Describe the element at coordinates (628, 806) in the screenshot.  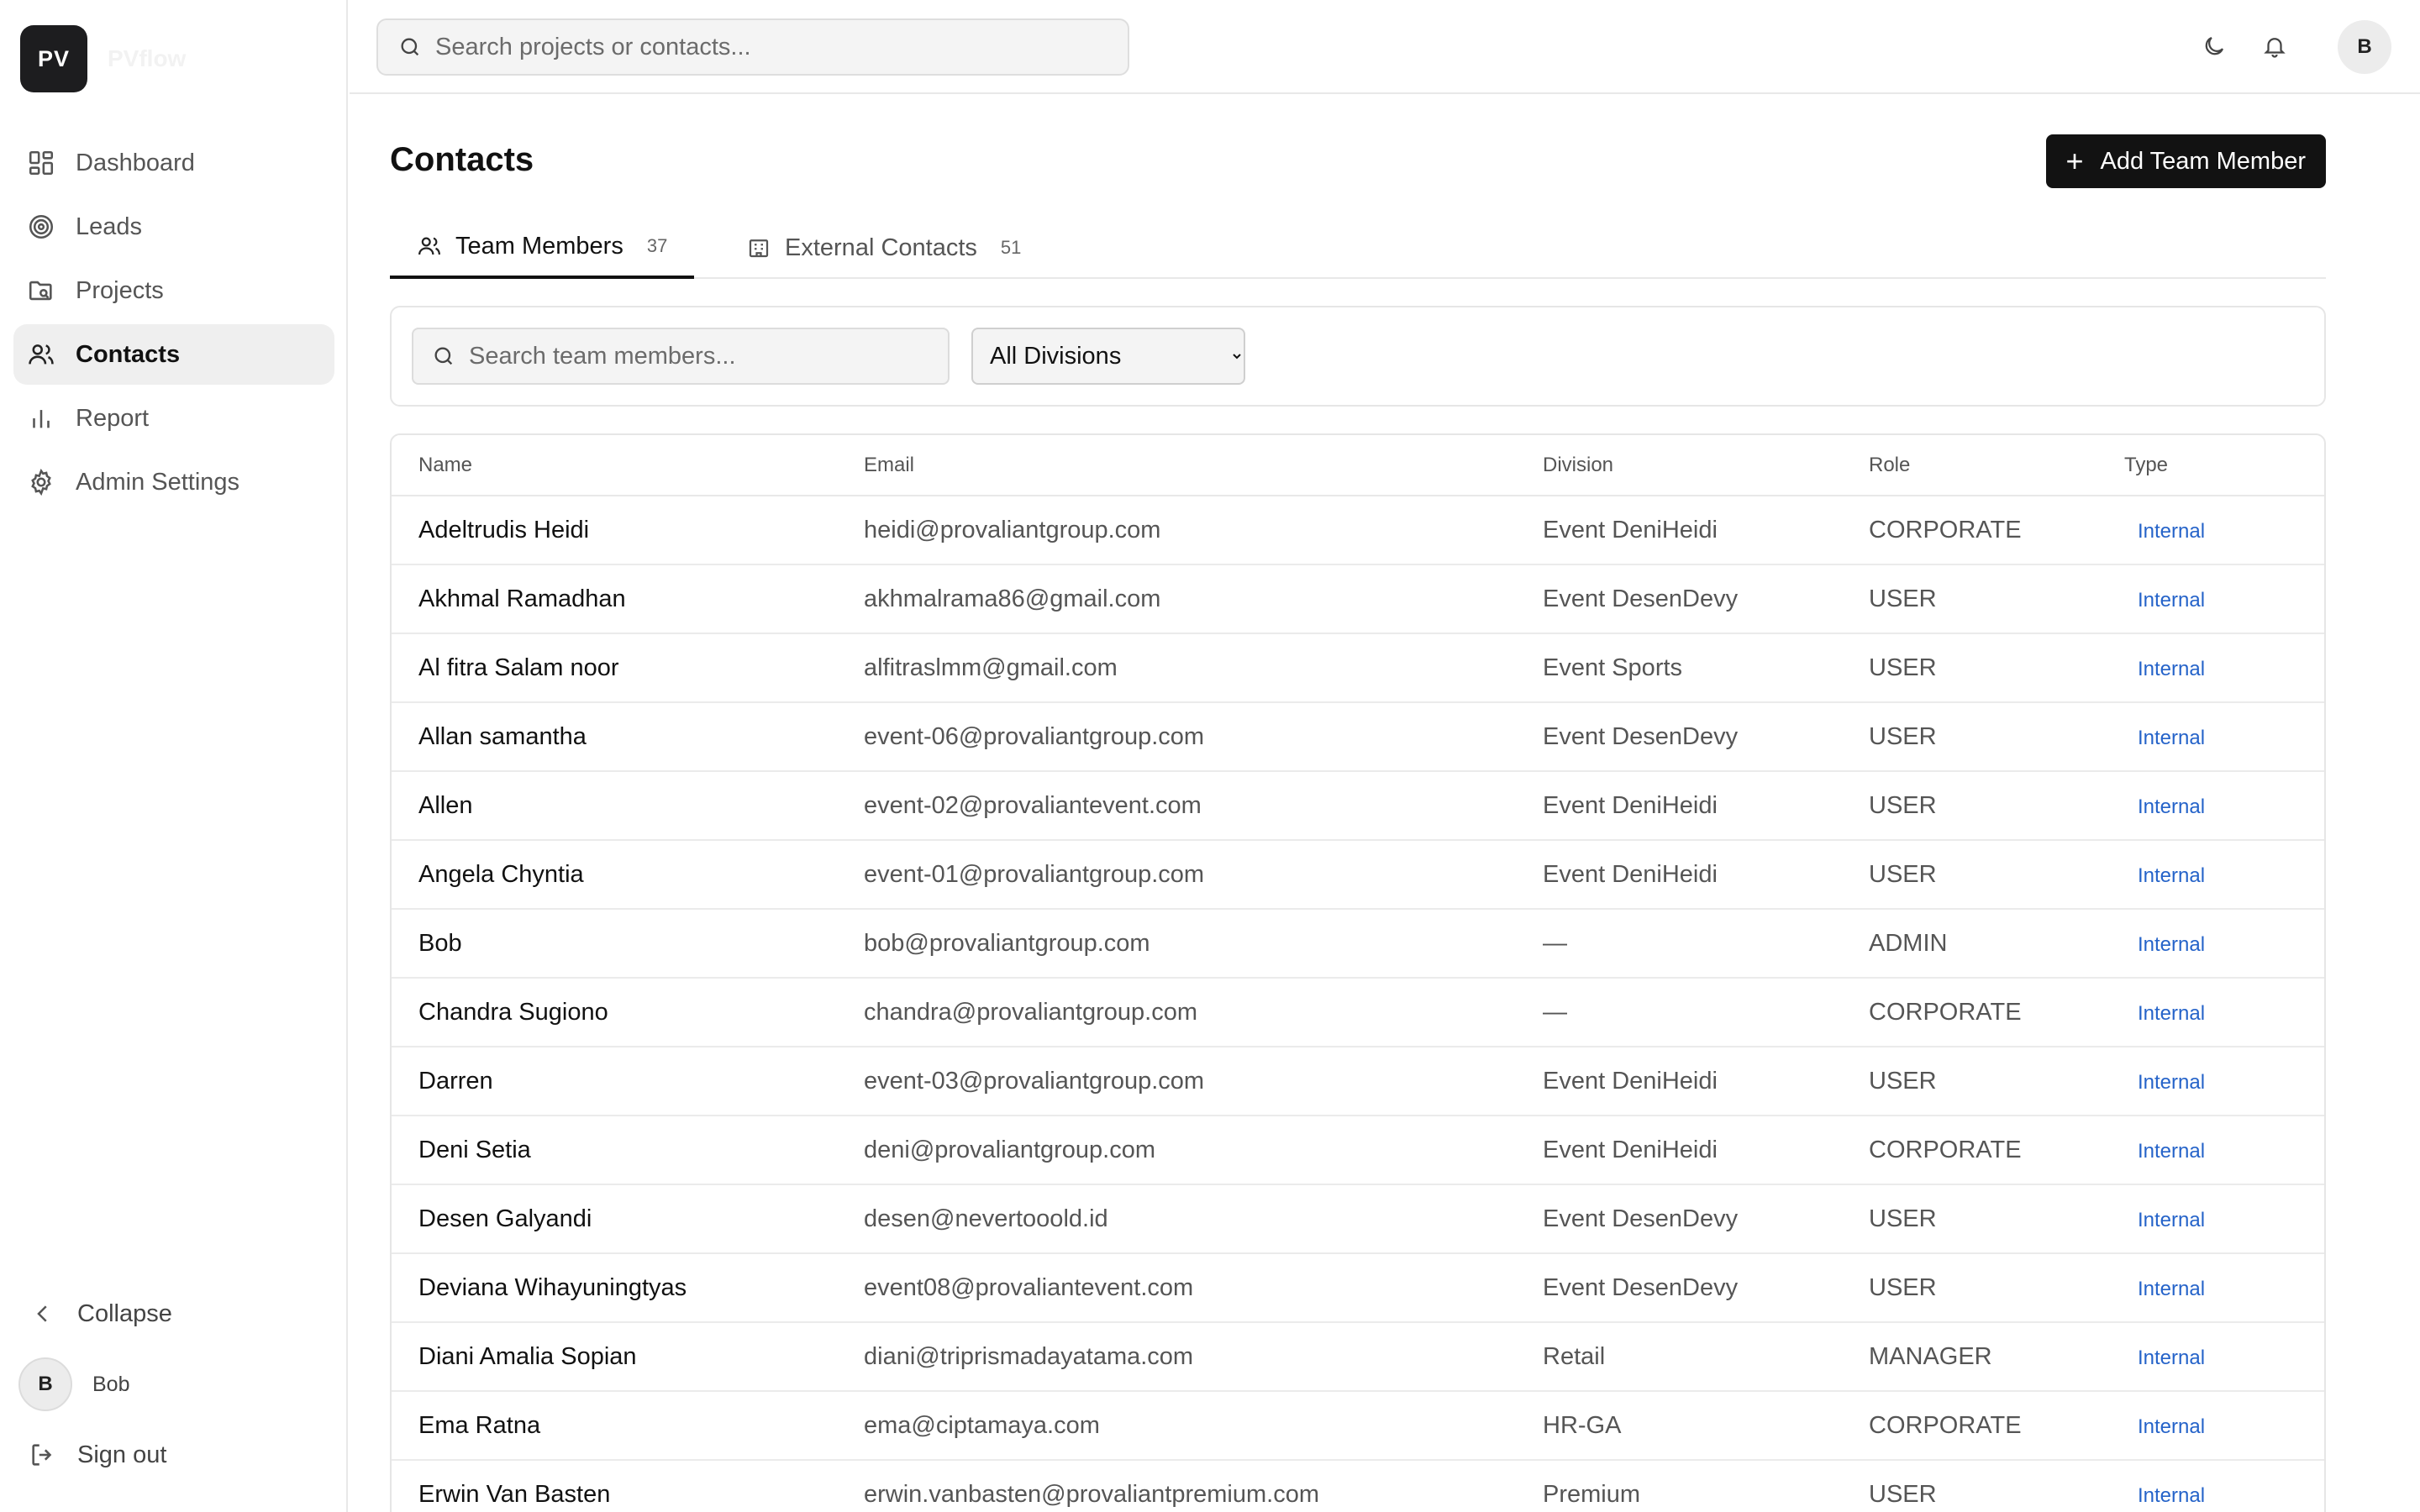
I see `cell-name: Allen` at that location.